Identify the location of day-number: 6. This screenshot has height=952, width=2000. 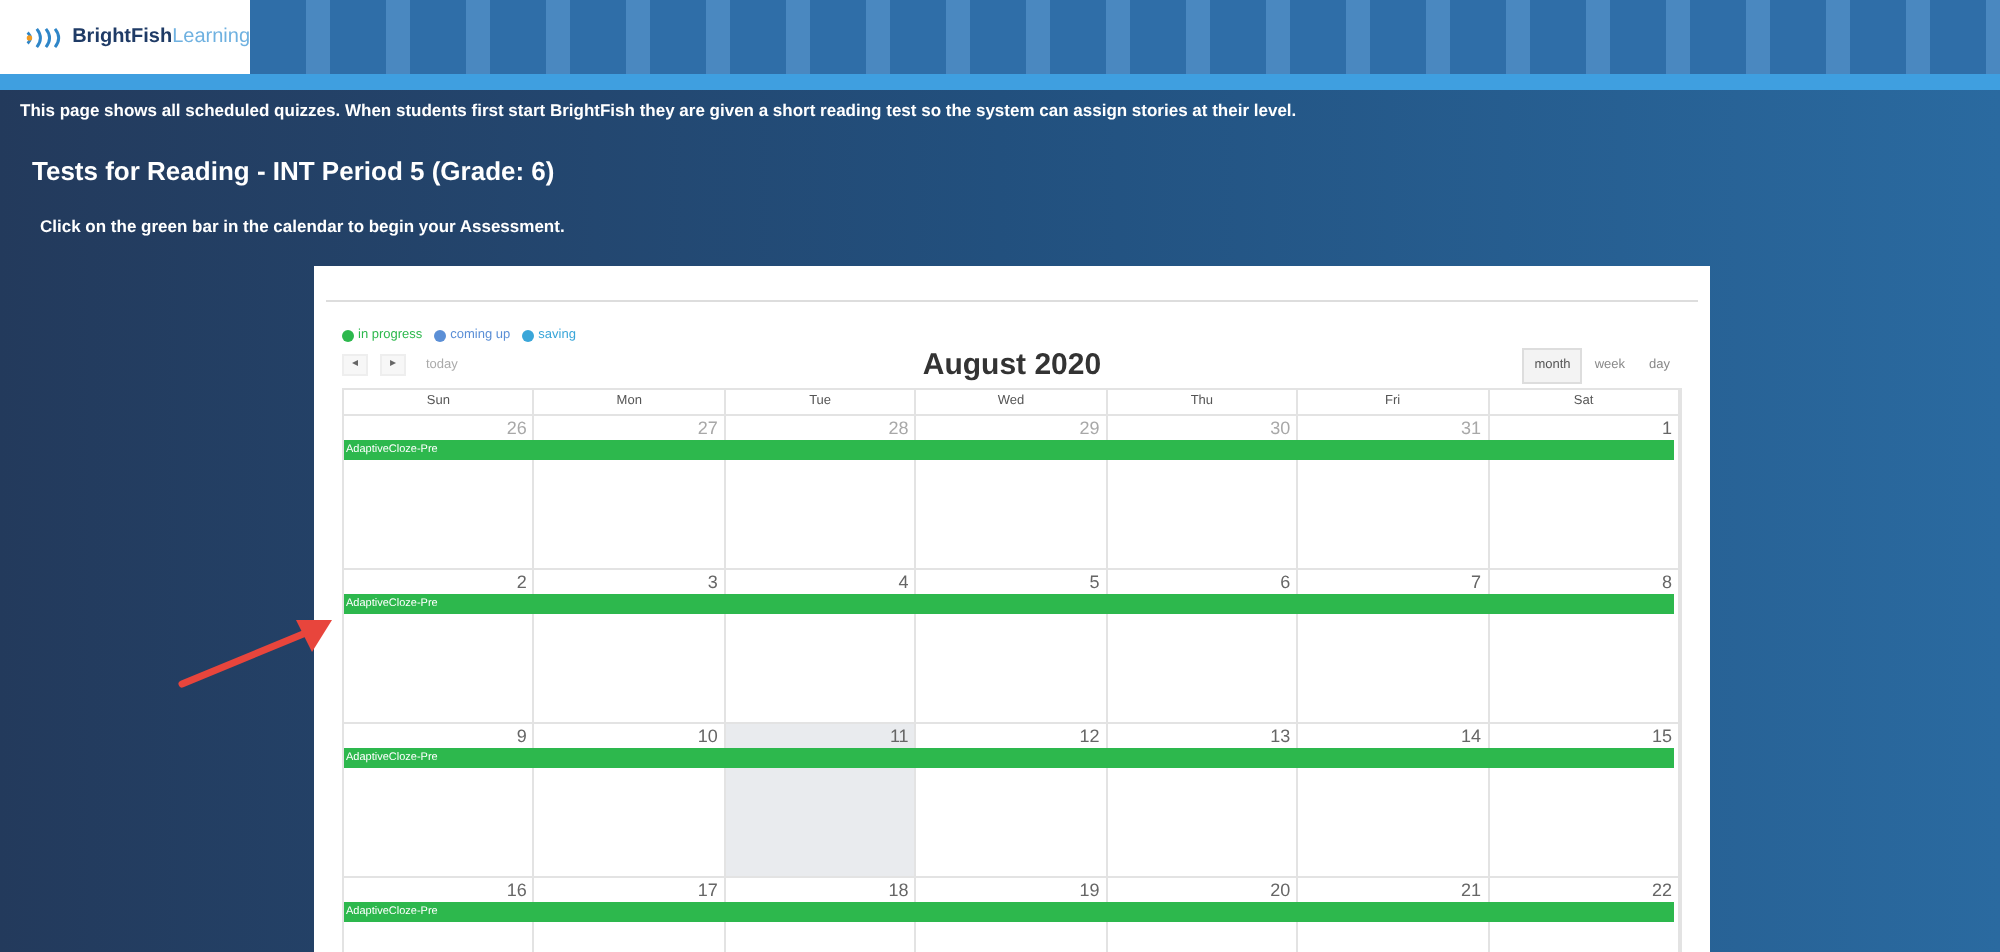
(1285, 581).